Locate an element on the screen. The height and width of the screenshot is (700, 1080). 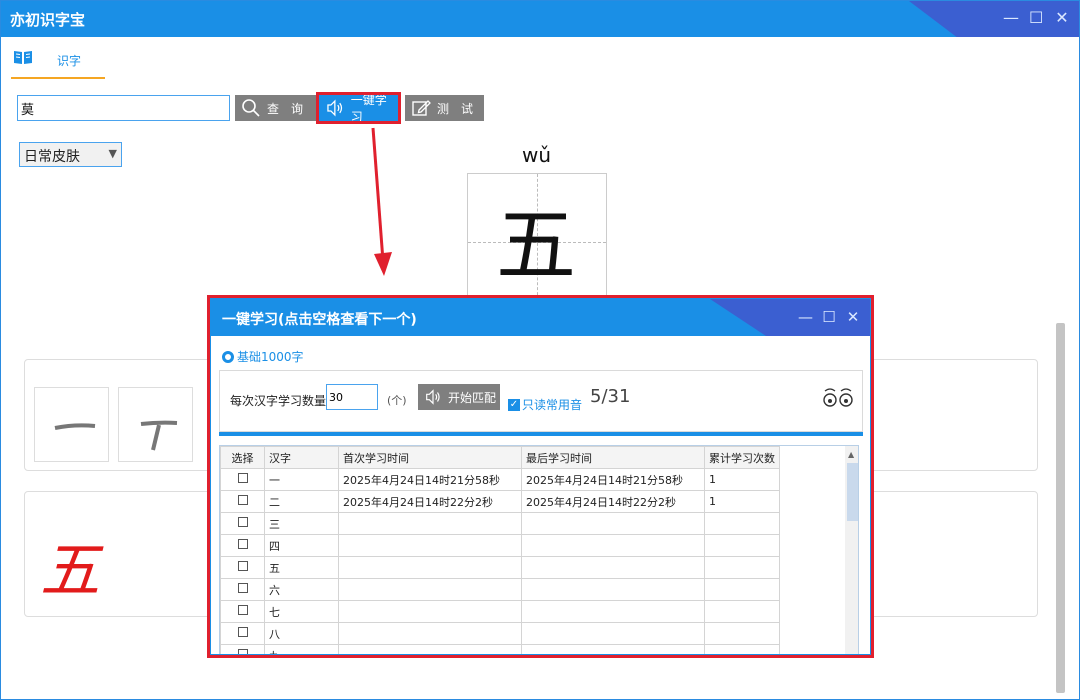
written-character: 五 is located at coordinates (70, 571).